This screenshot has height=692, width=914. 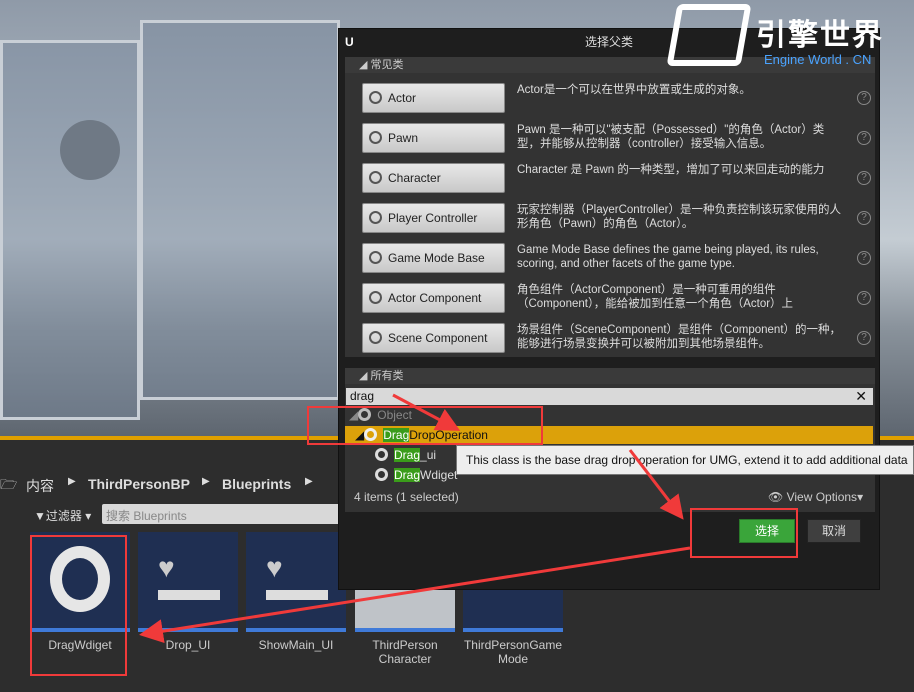 I want to click on cancel-button: 取消, so click(x=834, y=531).